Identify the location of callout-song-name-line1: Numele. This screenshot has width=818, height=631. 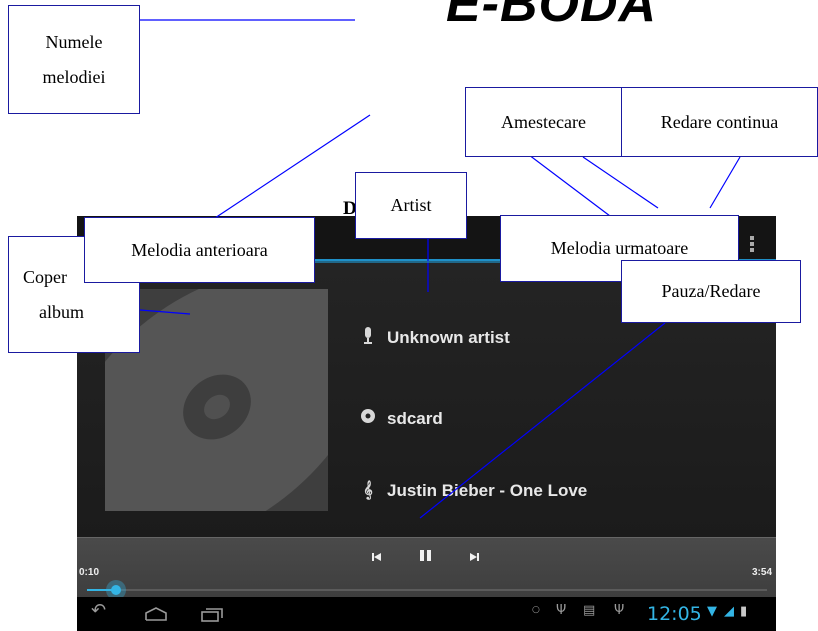
(74, 42).